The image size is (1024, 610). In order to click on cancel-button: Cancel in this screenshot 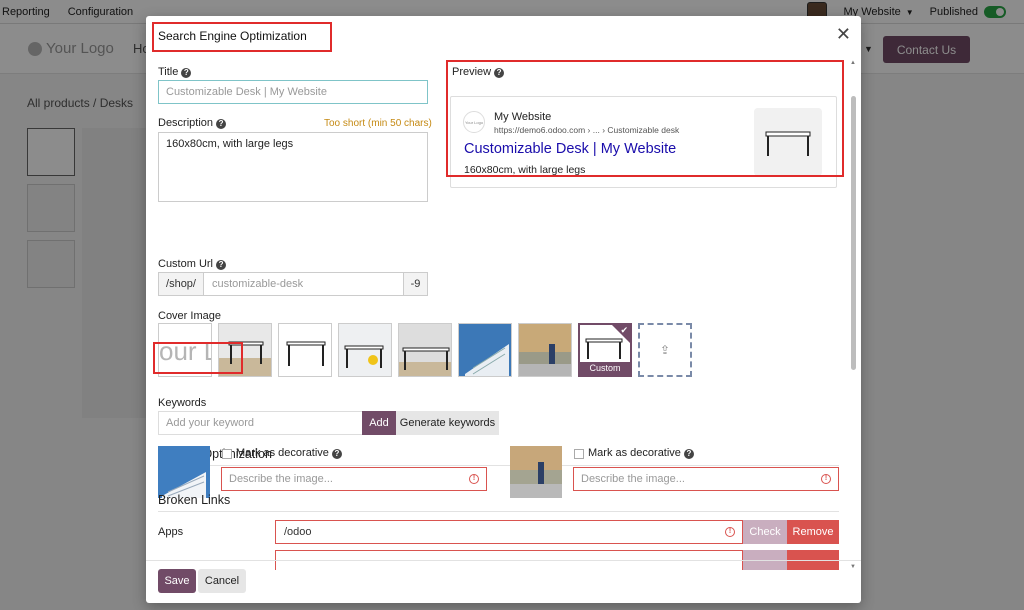, I will do `click(222, 581)`.